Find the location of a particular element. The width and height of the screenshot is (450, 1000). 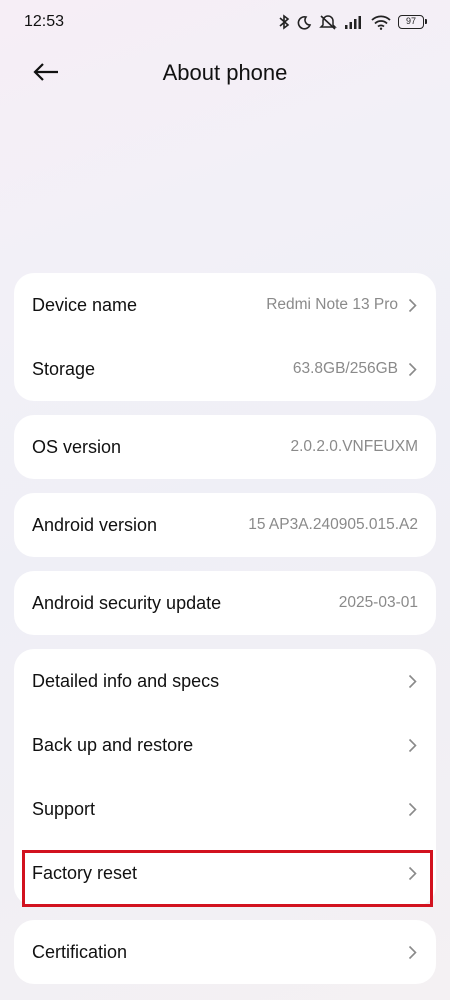

factory-reset-label: Factory reset is located at coordinates (85, 872).